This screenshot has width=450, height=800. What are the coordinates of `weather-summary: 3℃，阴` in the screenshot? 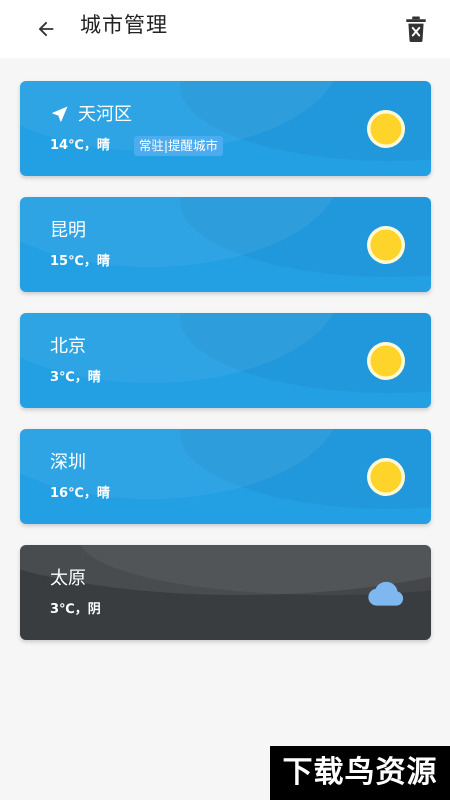 It's located at (75, 609).